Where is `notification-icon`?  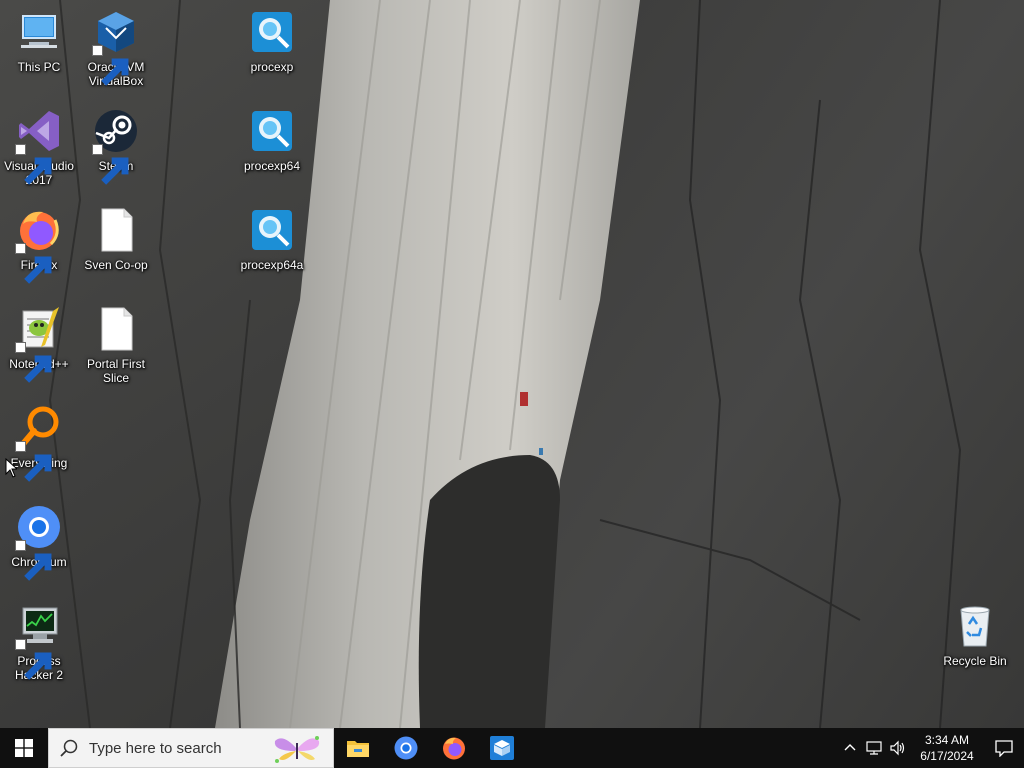
notification-icon is located at coordinates (1004, 748).